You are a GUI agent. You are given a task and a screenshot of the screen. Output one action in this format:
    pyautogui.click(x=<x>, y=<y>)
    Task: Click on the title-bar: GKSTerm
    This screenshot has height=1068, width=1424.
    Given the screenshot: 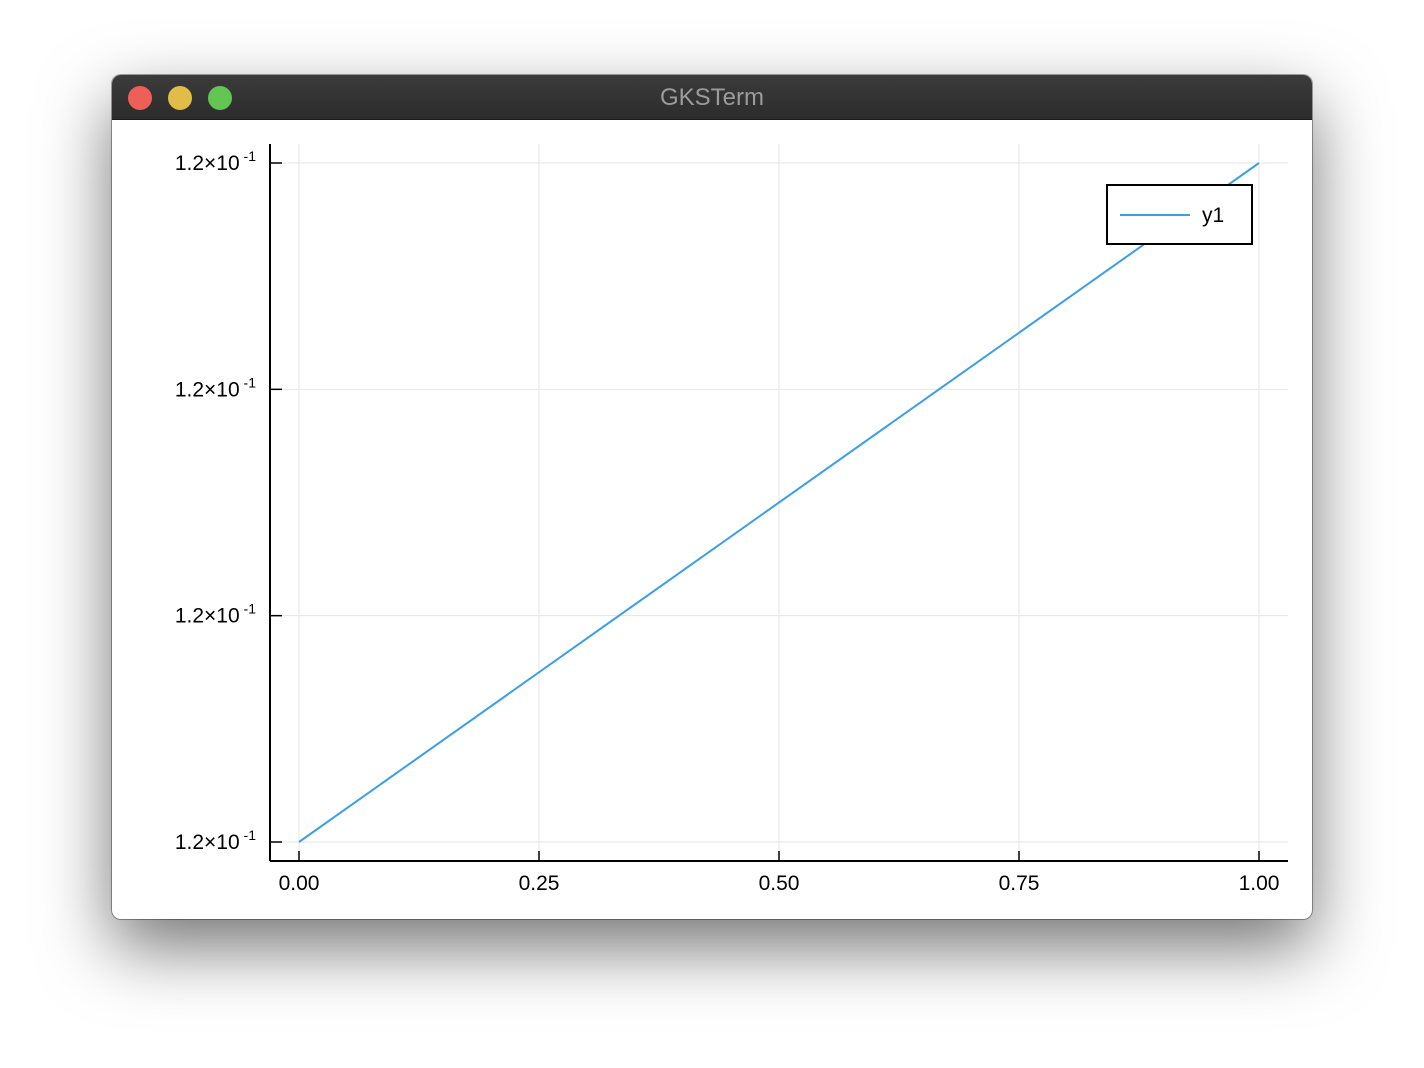 What is the action you would take?
    pyautogui.click(x=712, y=97)
    